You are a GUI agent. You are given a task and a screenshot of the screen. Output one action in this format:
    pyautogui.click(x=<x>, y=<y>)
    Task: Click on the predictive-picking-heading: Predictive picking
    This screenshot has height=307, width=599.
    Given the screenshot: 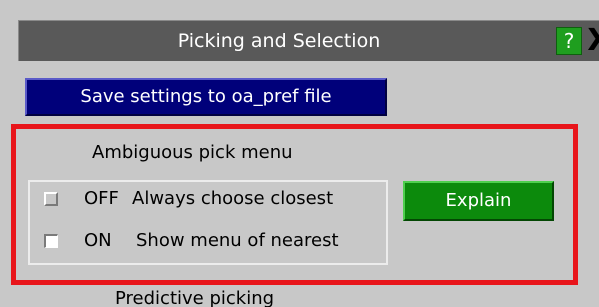 What is the action you would take?
    pyautogui.click(x=195, y=297)
    